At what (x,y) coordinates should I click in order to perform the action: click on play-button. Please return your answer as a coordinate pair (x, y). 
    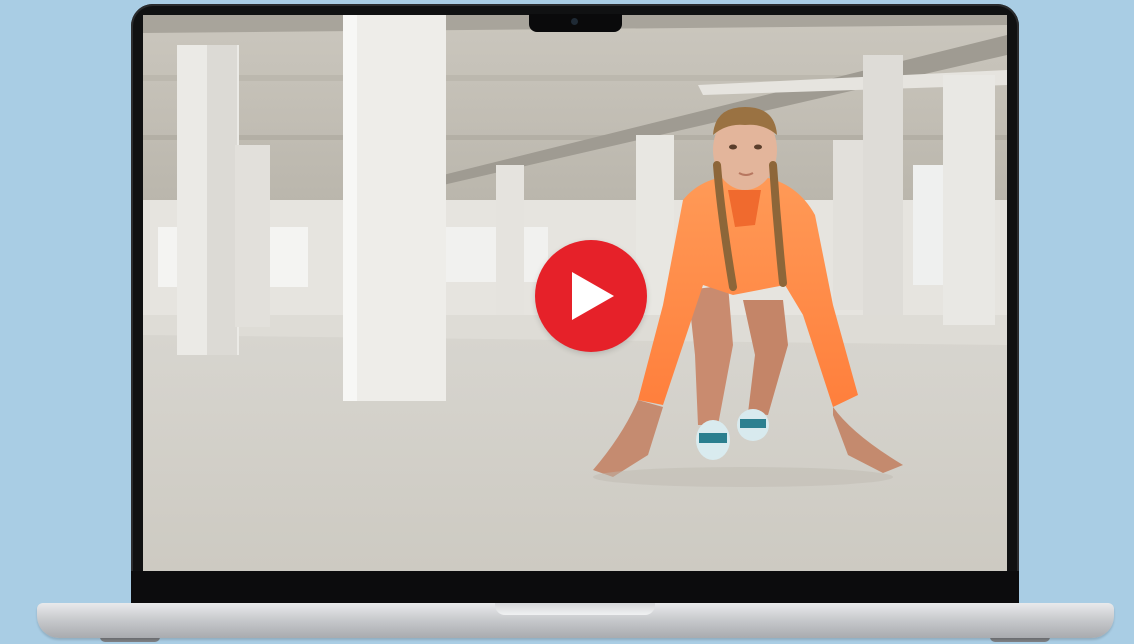
    Looking at the image, I should click on (591, 296).